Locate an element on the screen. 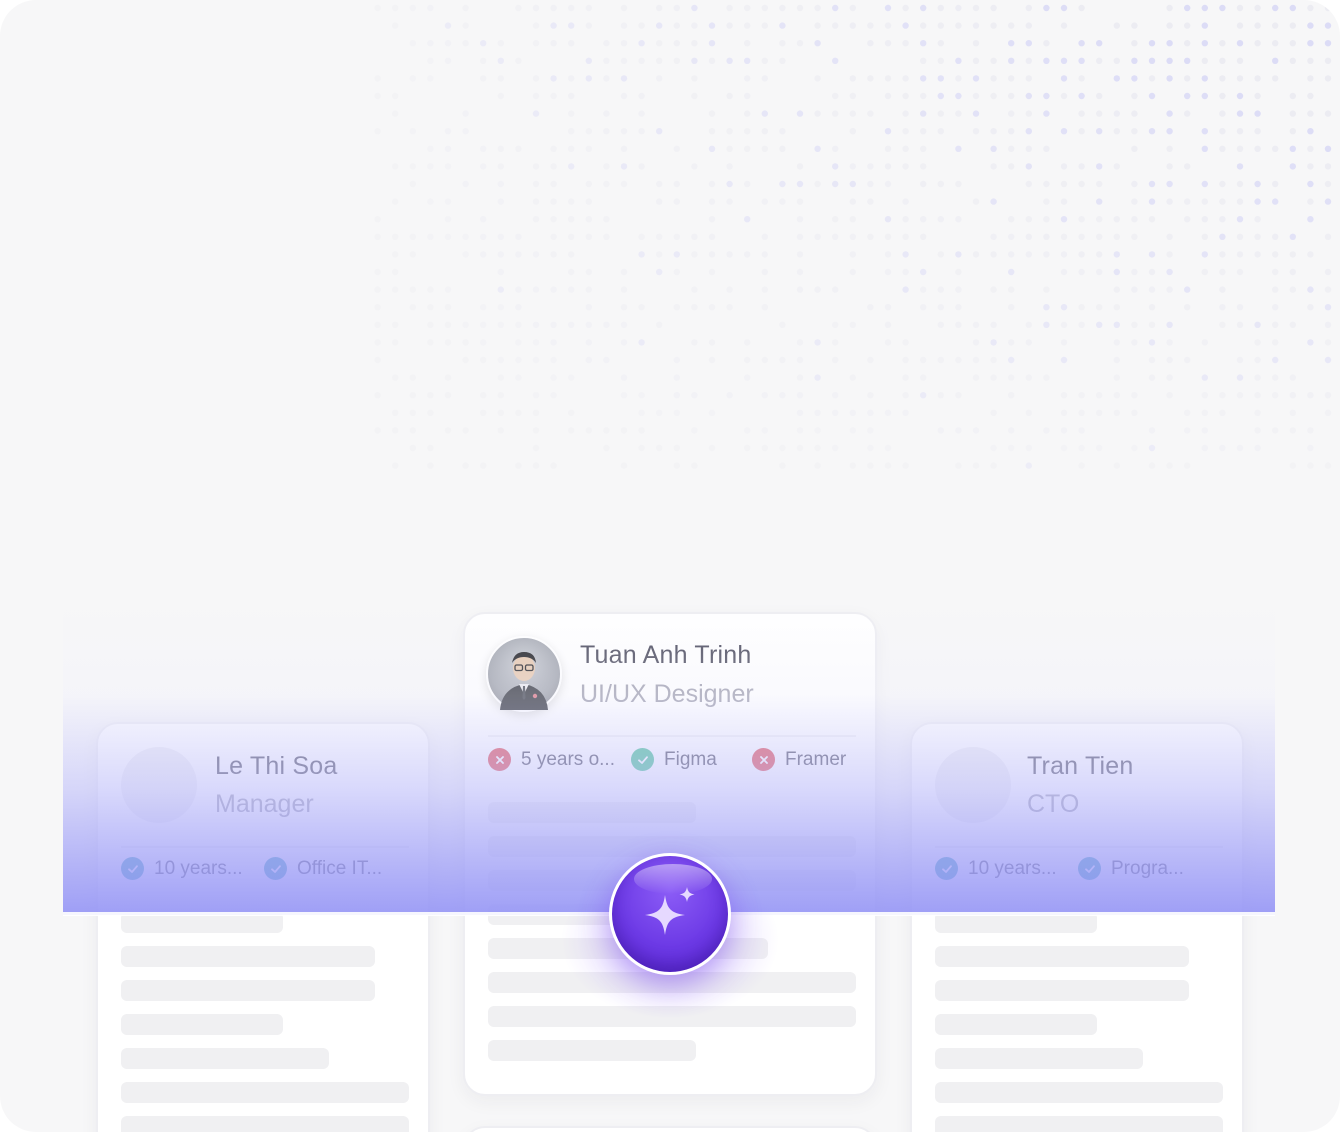 Image resolution: width=1340 pixels, height=1132 pixels. ai-sparkle-button is located at coordinates (670, 914).